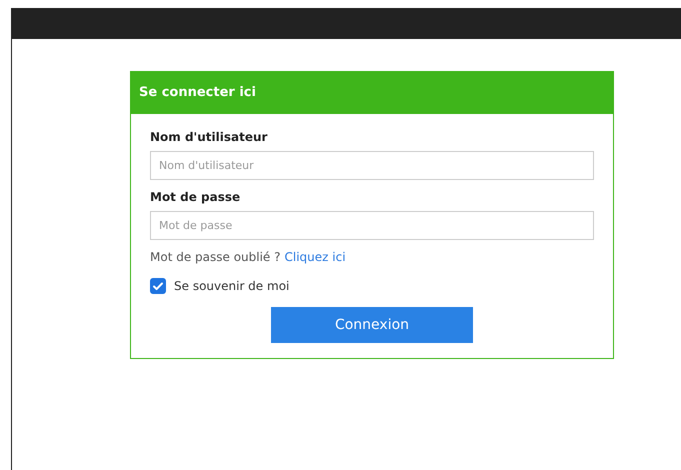 This screenshot has width=681, height=470. What do you see at coordinates (372, 325) in the screenshot?
I see `login-button: Connexion` at bounding box center [372, 325].